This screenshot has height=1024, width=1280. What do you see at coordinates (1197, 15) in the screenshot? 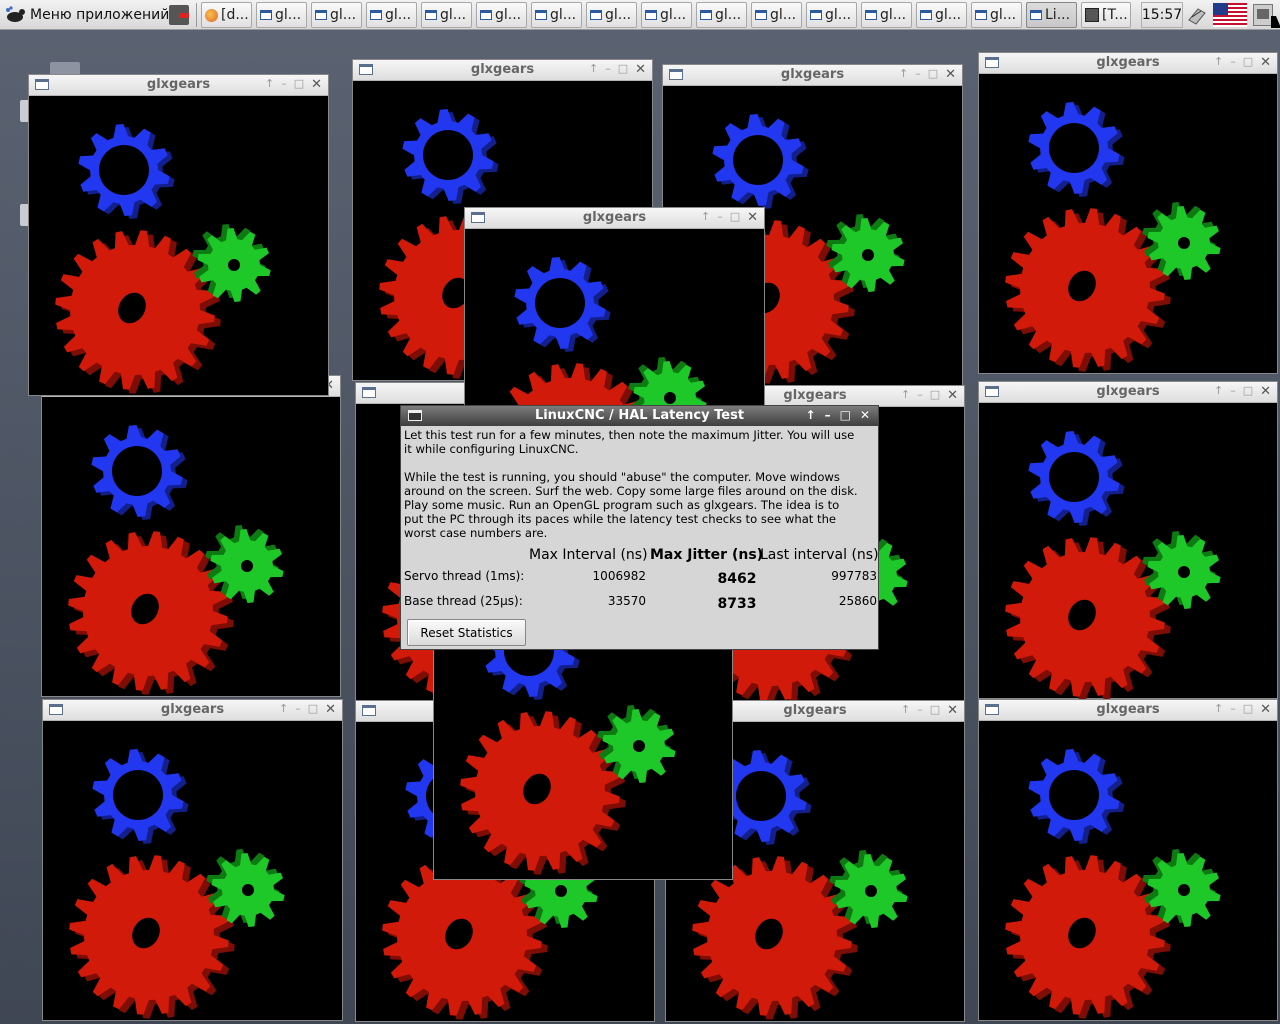
I see `network-icon` at bounding box center [1197, 15].